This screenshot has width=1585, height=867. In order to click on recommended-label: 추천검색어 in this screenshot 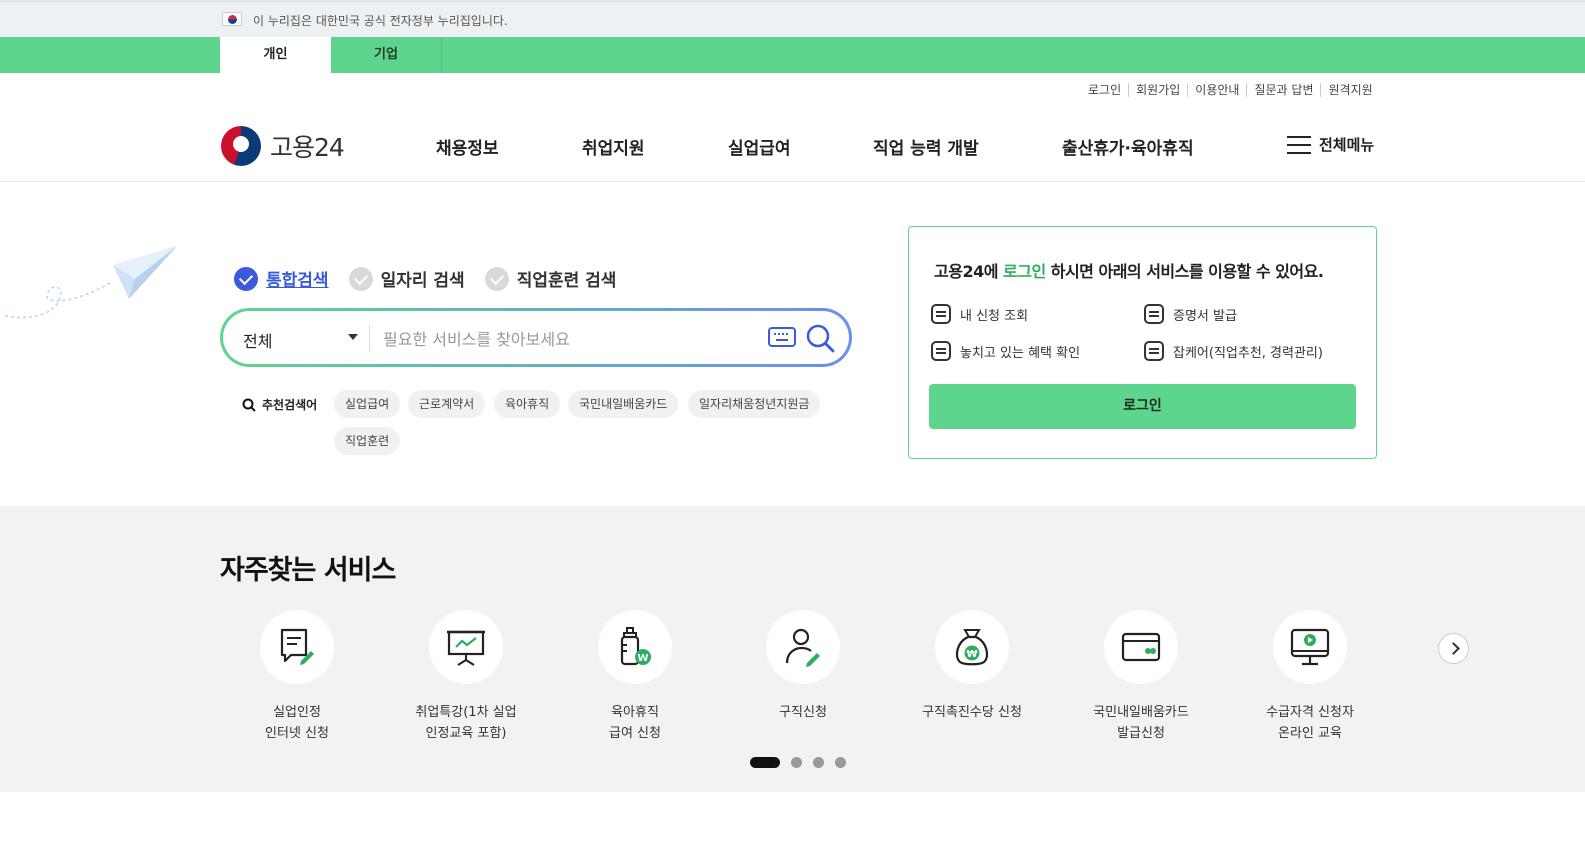, I will do `click(279, 404)`.